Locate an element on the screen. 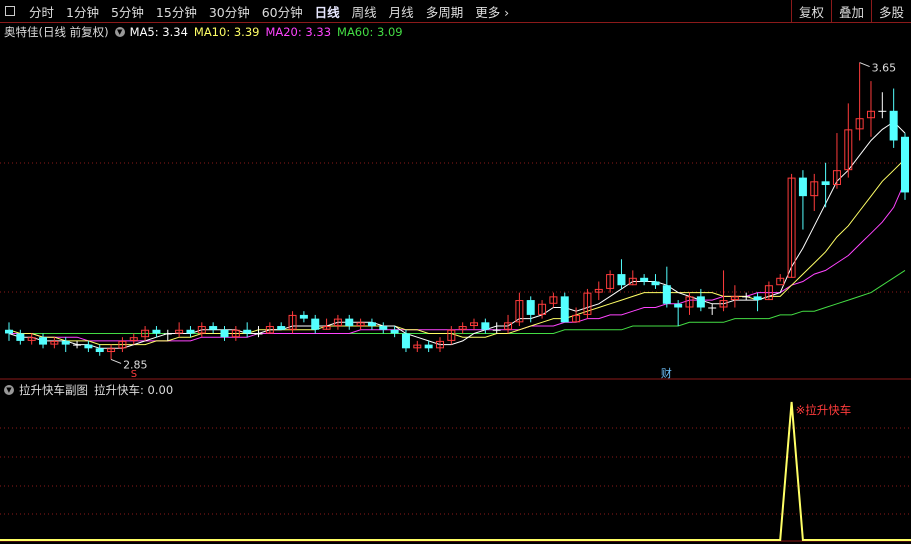 The width and height of the screenshot is (911, 544). high-pointer is located at coordinates (864, 65).